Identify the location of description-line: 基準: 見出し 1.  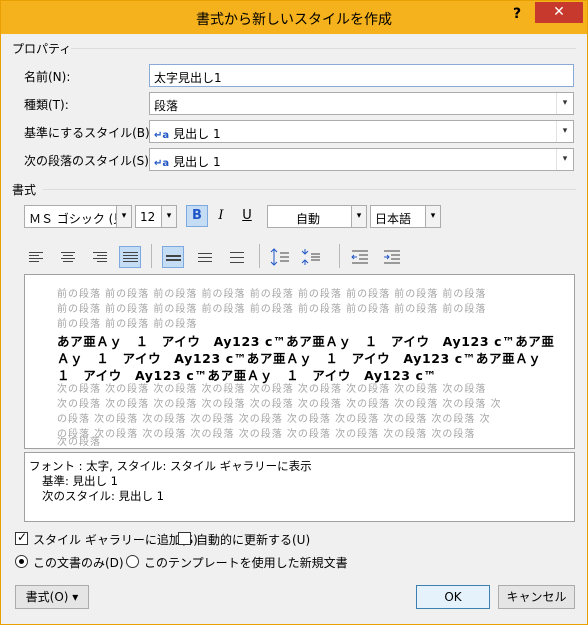
(80, 481).